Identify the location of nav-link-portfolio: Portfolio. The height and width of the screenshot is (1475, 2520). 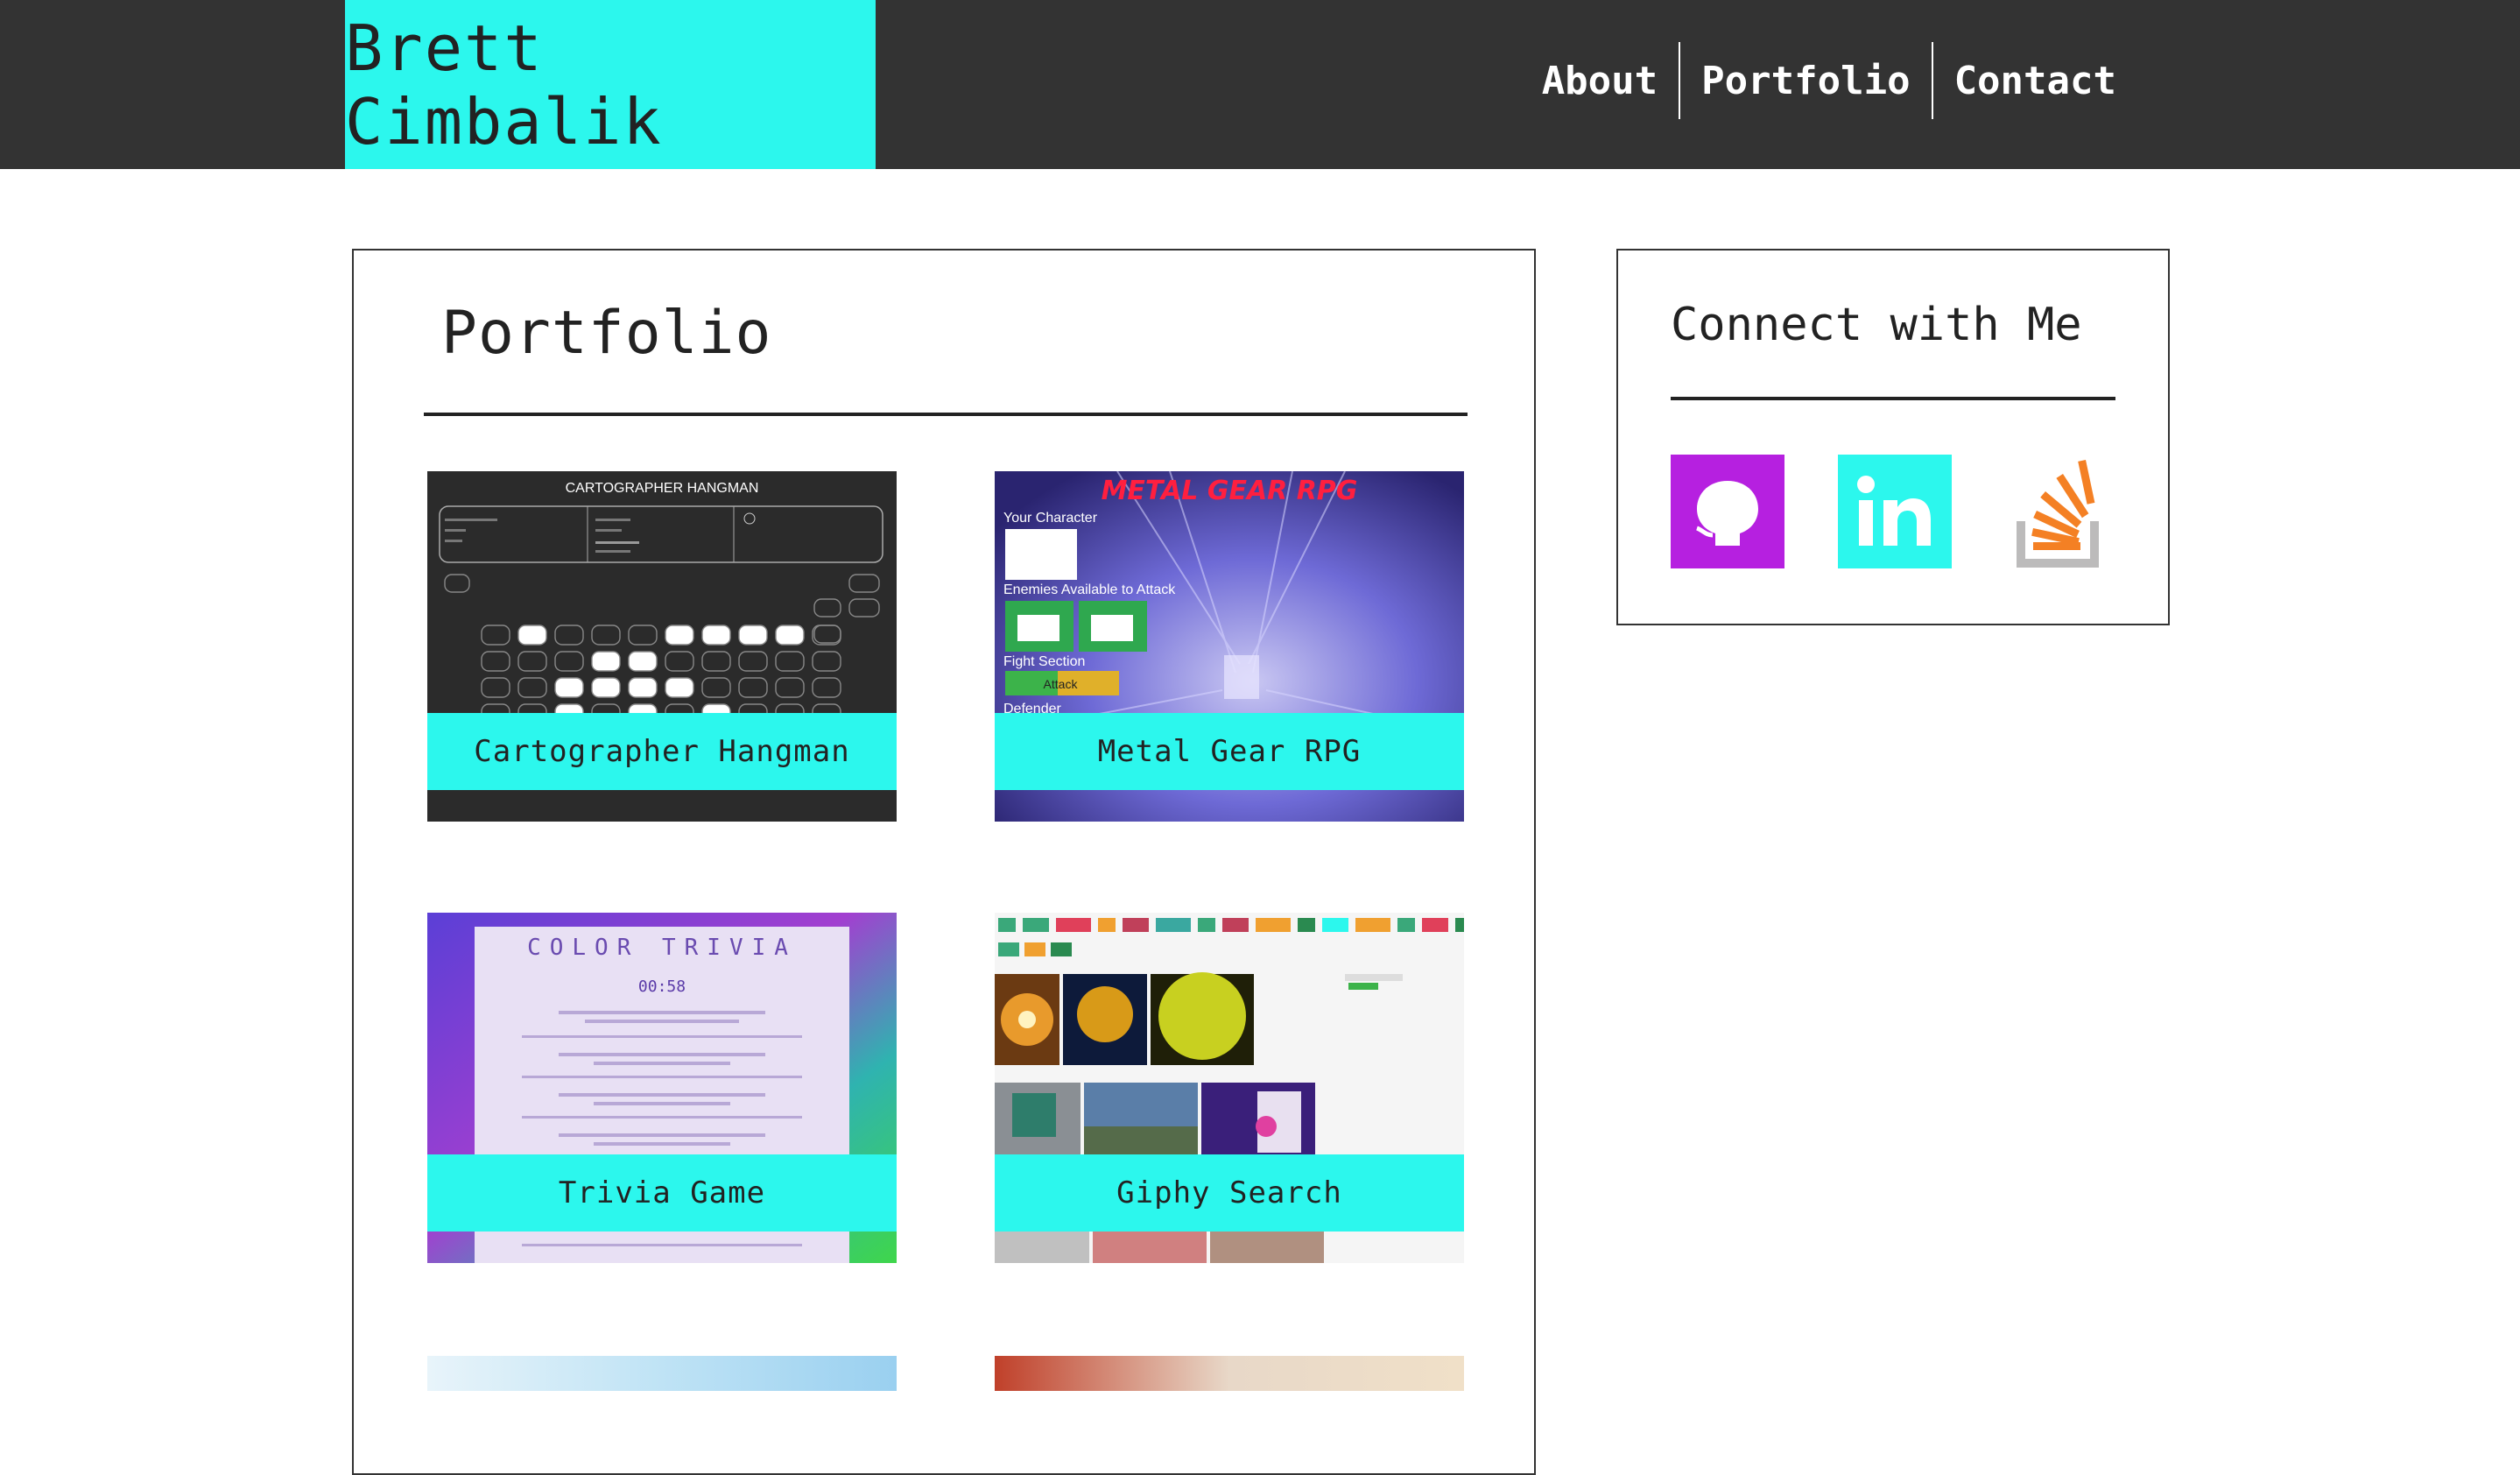
(1806, 80).